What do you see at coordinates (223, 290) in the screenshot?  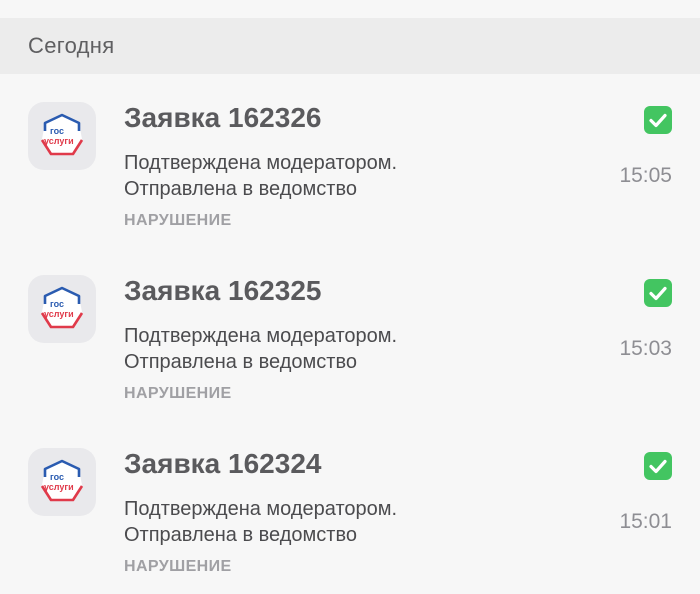 I see `notification-title: Заявка 162325` at bounding box center [223, 290].